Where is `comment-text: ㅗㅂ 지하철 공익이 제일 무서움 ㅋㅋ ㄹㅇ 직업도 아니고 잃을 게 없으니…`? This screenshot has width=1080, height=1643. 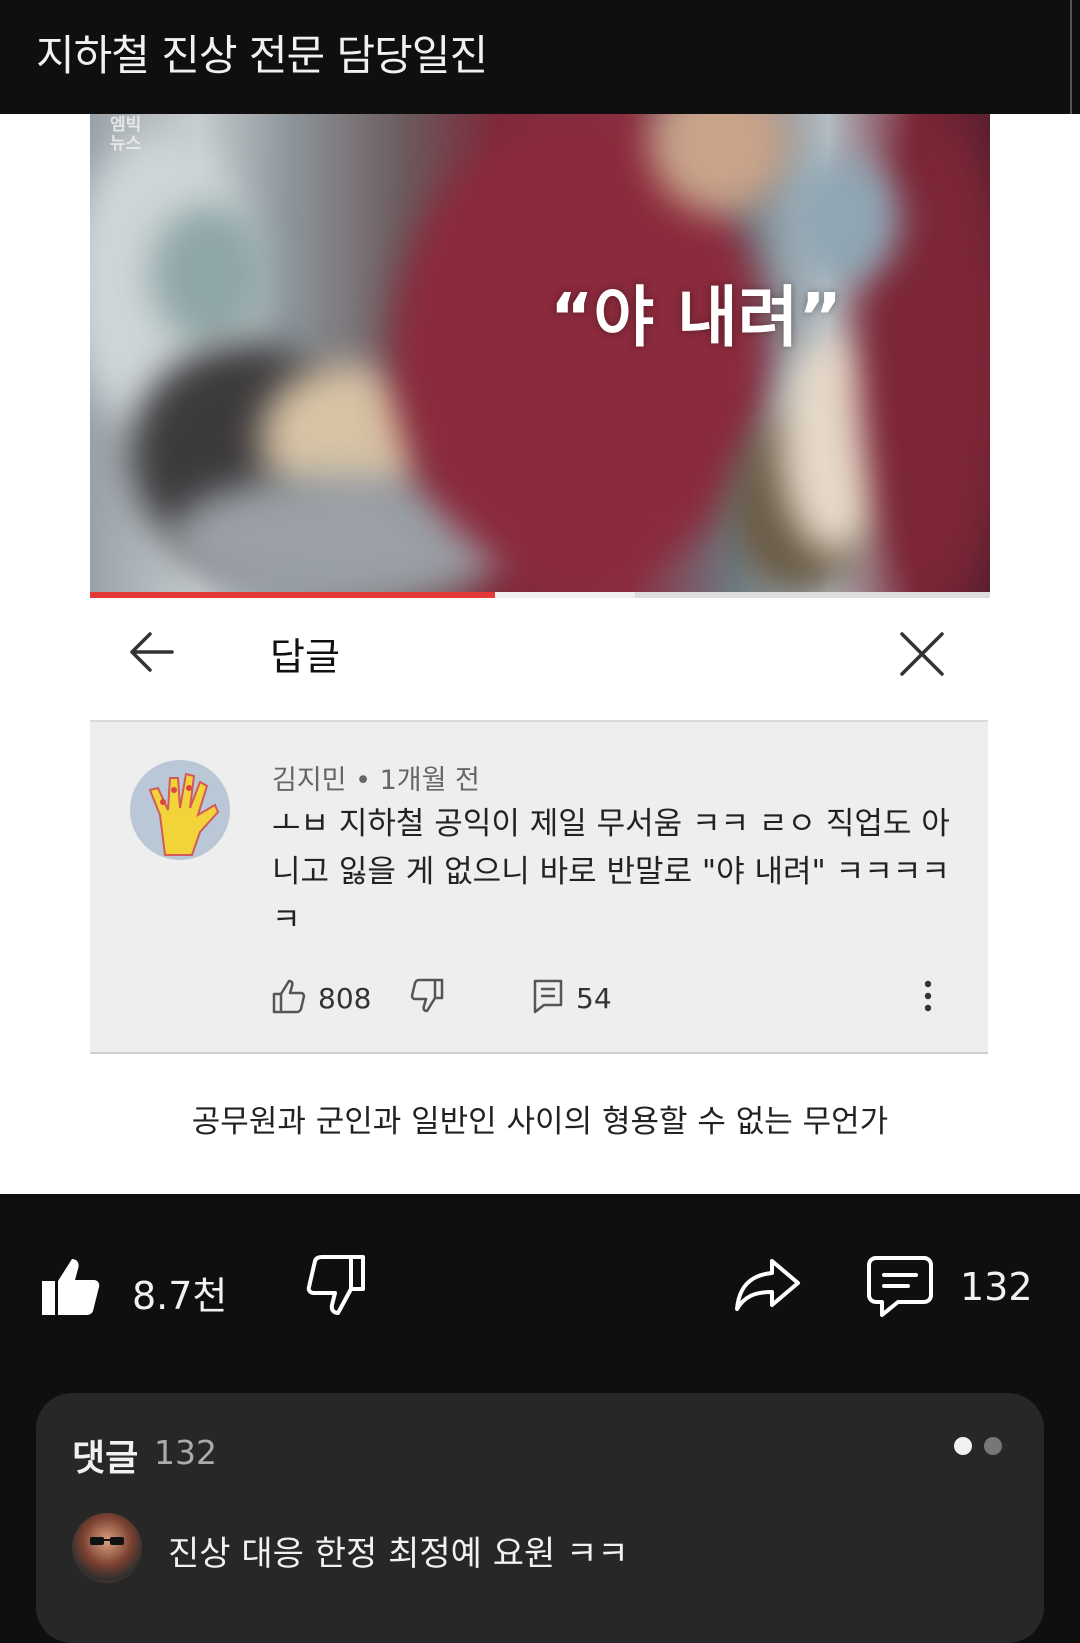 comment-text: ㅗㅂ 지하철 공익이 제일 무서움 ㅋㅋ ㄹㅇ 직업도 아니고 잃을 게 없으니… is located at coordinates (611, 872).